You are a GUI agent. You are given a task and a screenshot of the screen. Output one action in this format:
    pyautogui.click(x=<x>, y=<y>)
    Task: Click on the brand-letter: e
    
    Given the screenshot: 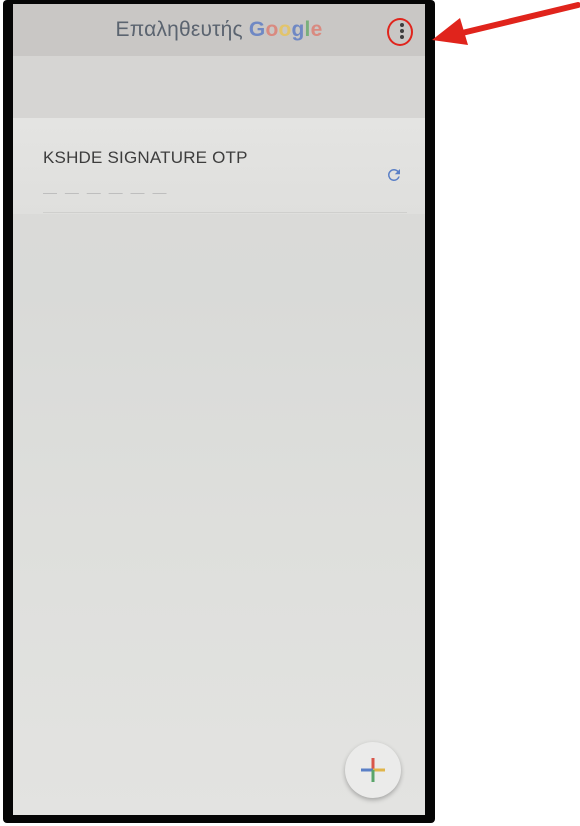 What is the action you would take?
    pyautogui.click(x=316, y=29)
    